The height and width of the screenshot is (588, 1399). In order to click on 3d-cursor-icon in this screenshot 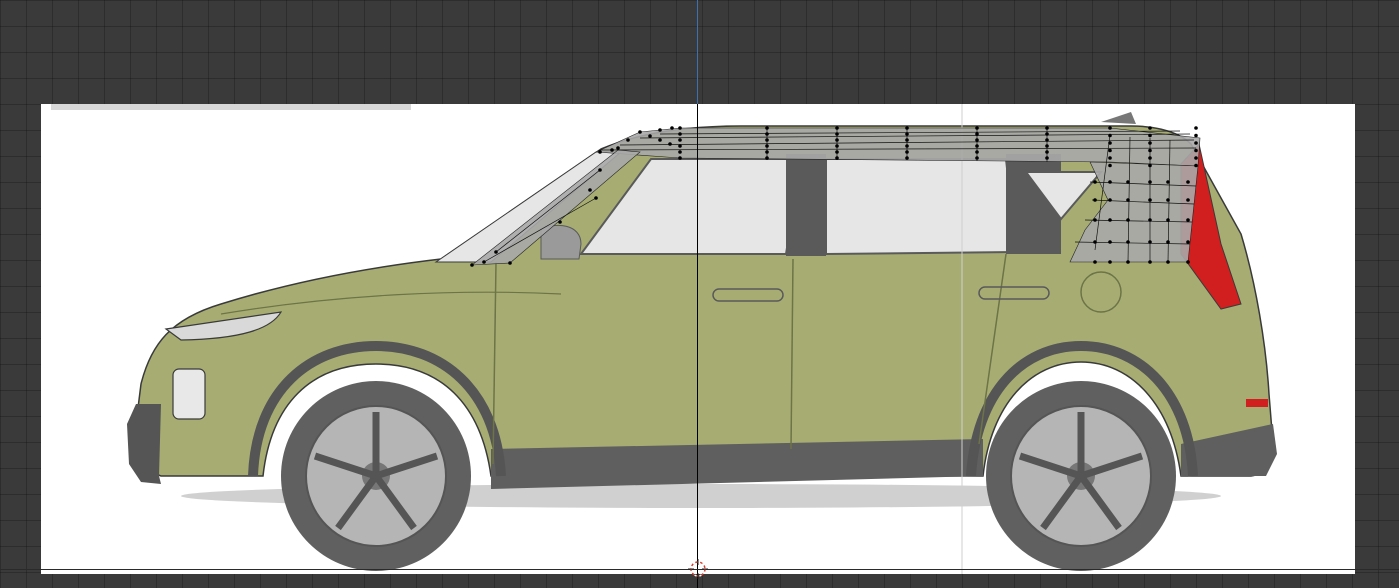, I will do `click(698, 569)`.